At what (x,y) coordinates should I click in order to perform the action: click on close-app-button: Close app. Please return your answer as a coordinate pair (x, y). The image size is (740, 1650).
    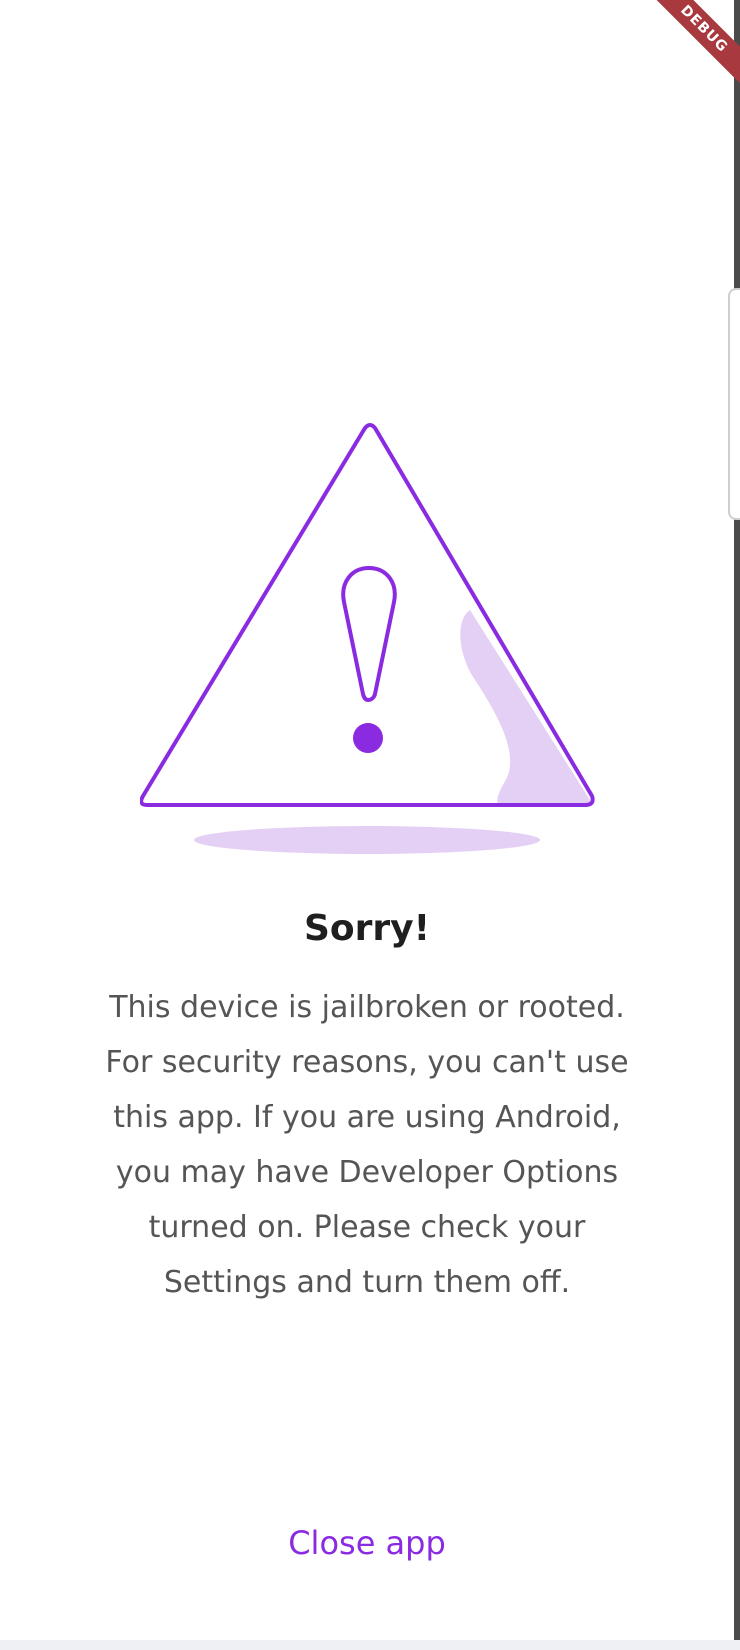
    Looking at the image, I should click on (367, 1543).